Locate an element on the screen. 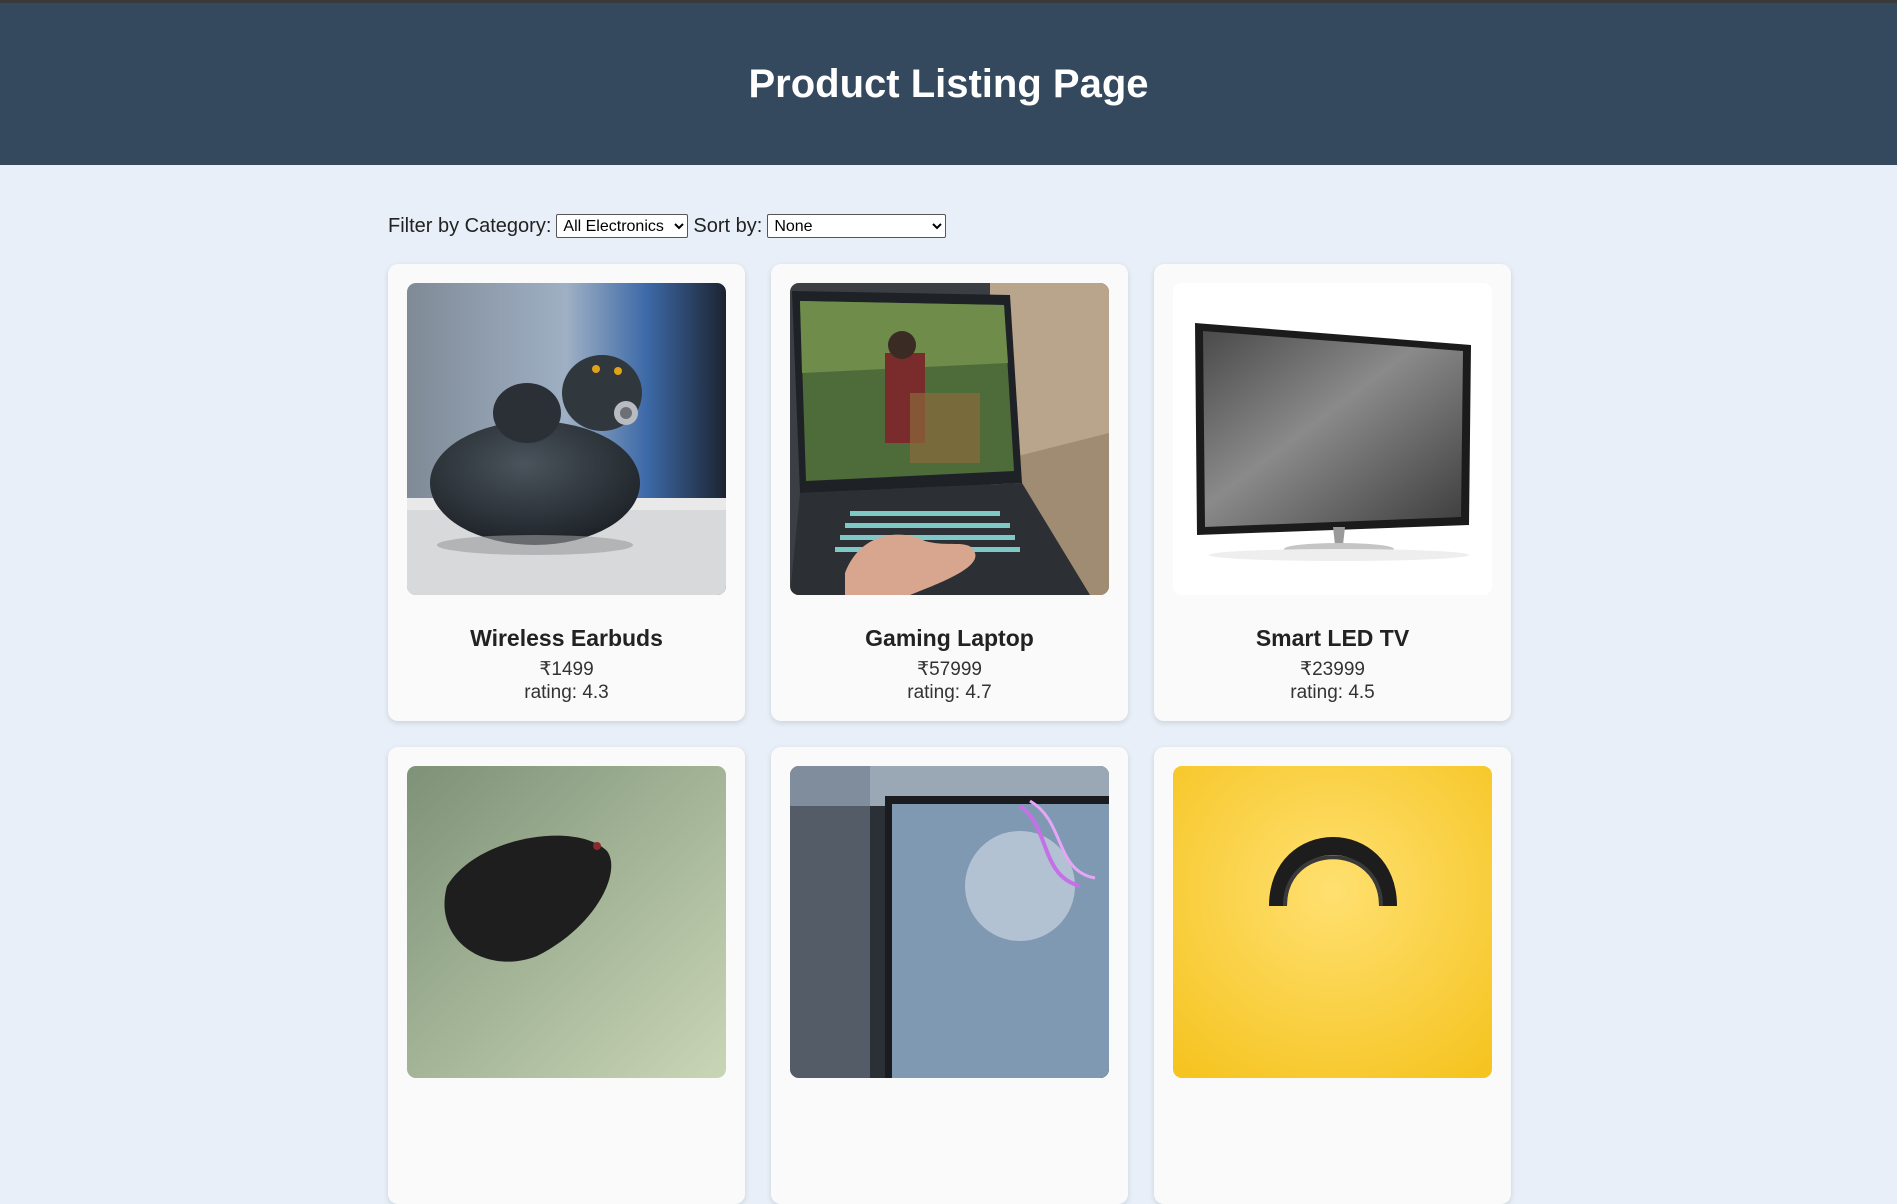  speaker-image is located at coordinates (566, 922).